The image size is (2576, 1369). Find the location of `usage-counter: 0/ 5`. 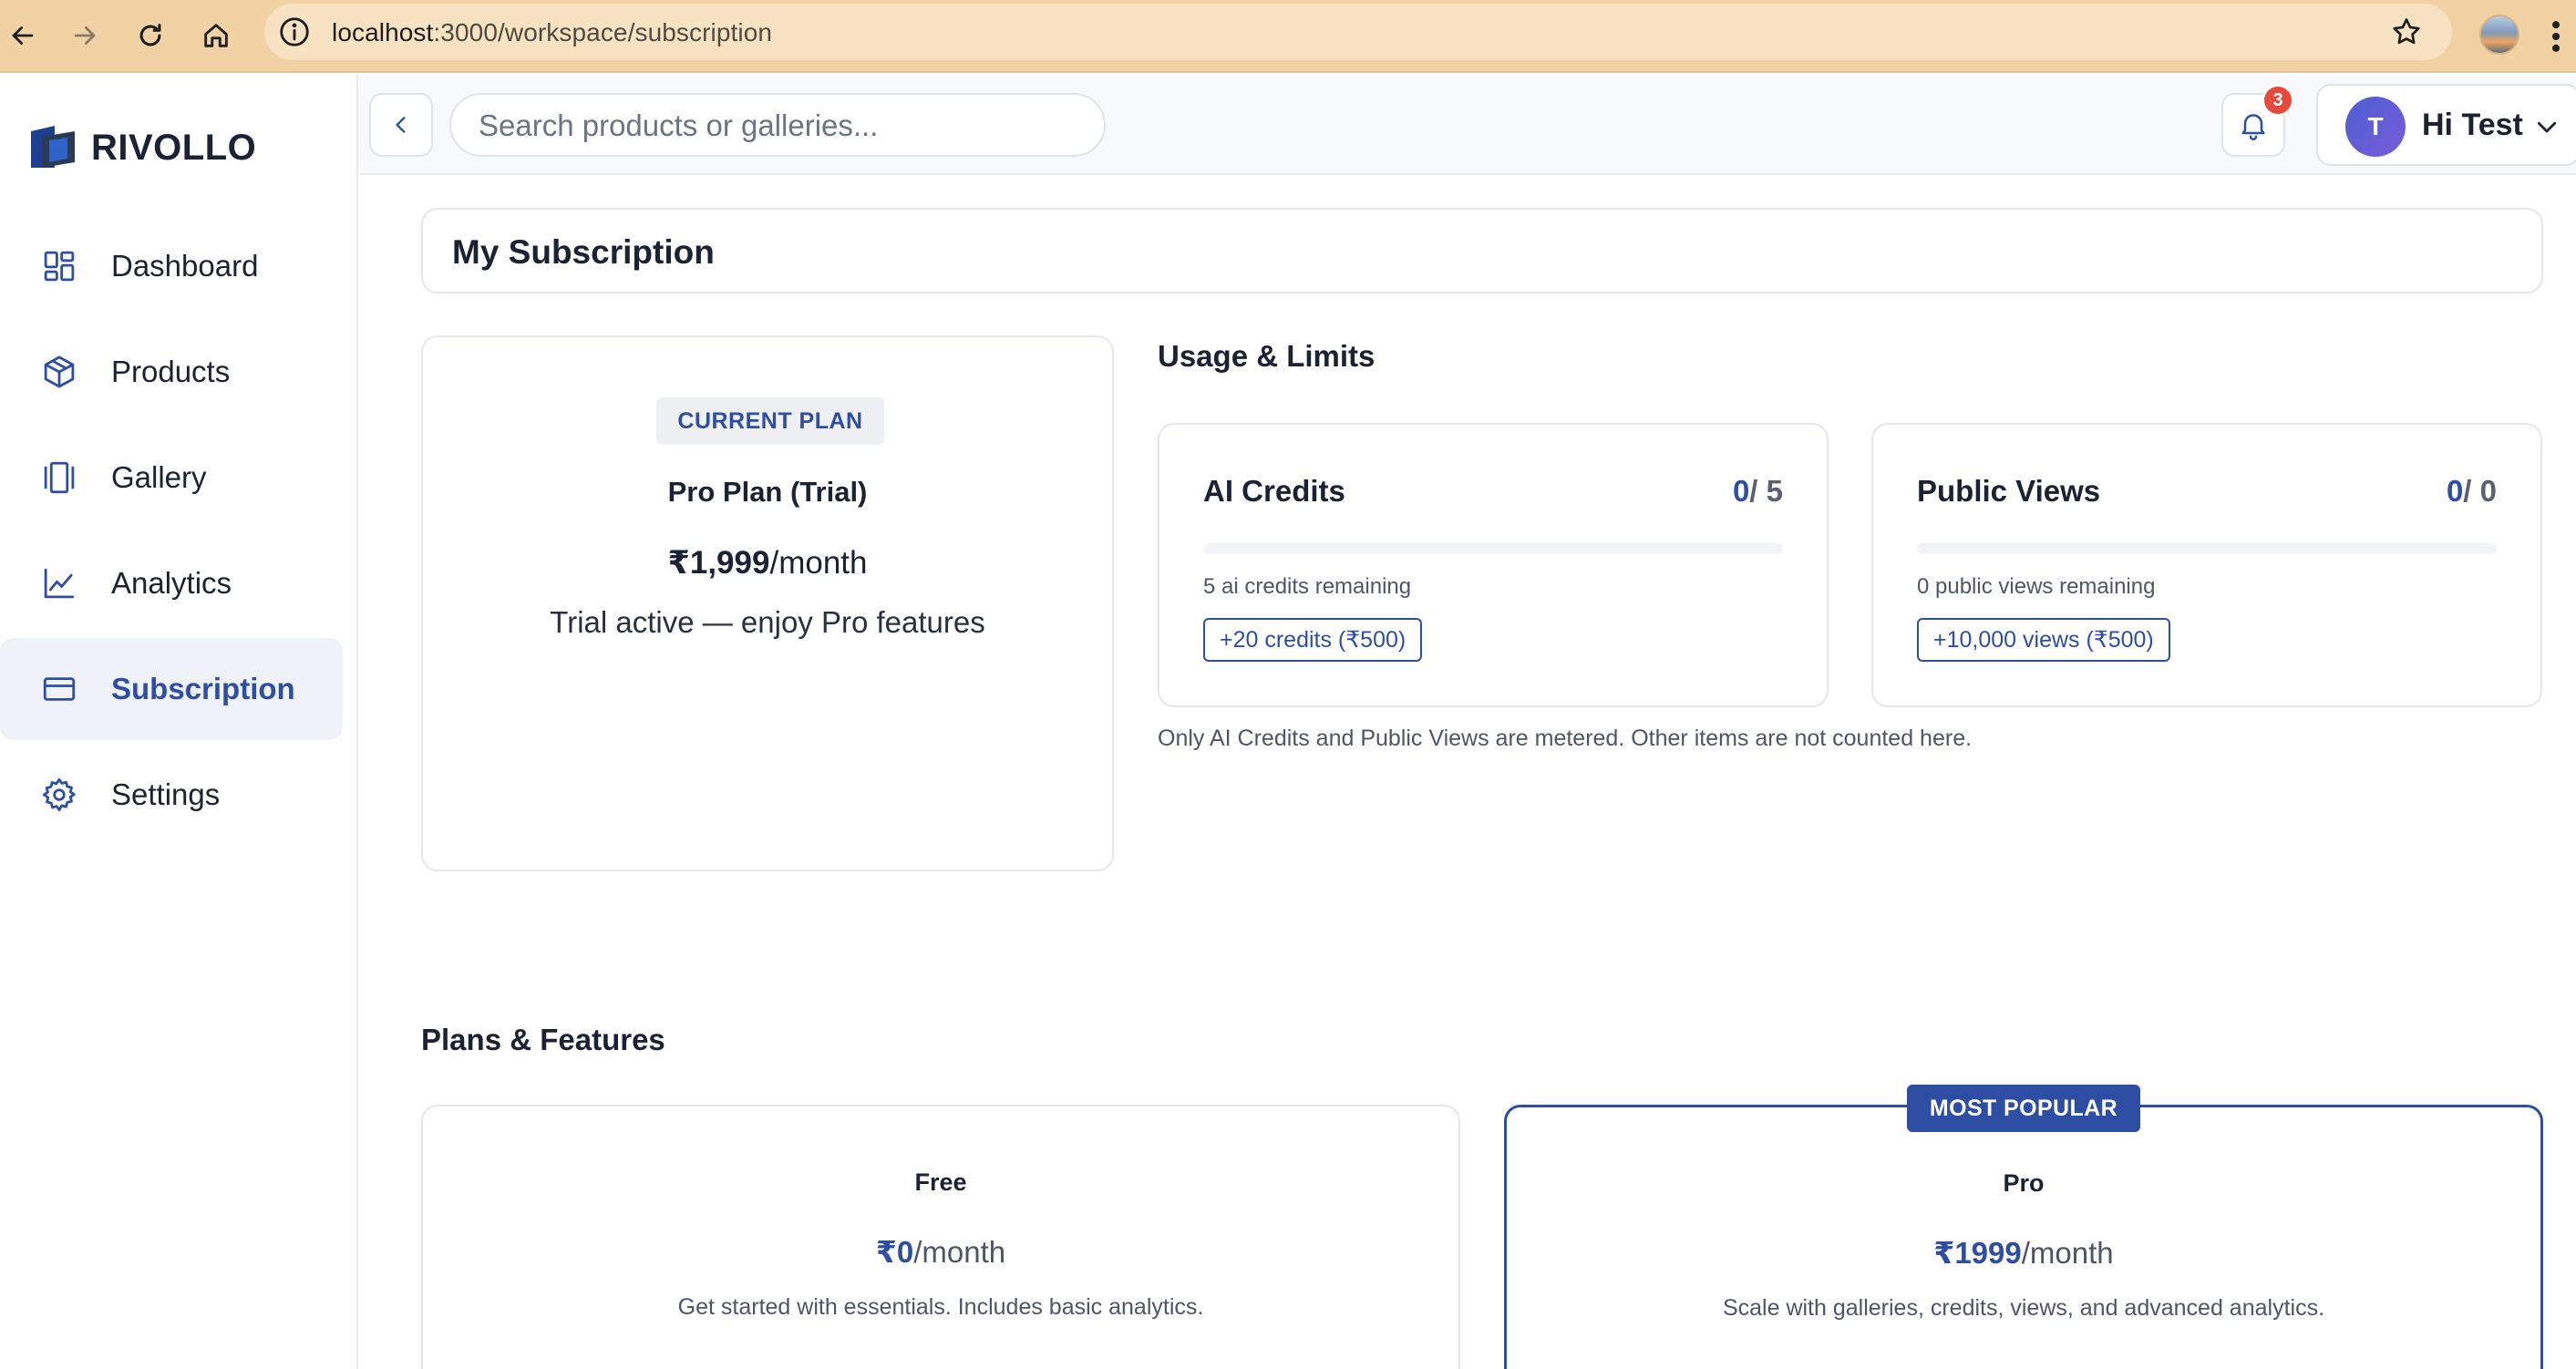

usage-counter: 0/ 5 is located at coordinates (1758, 491).